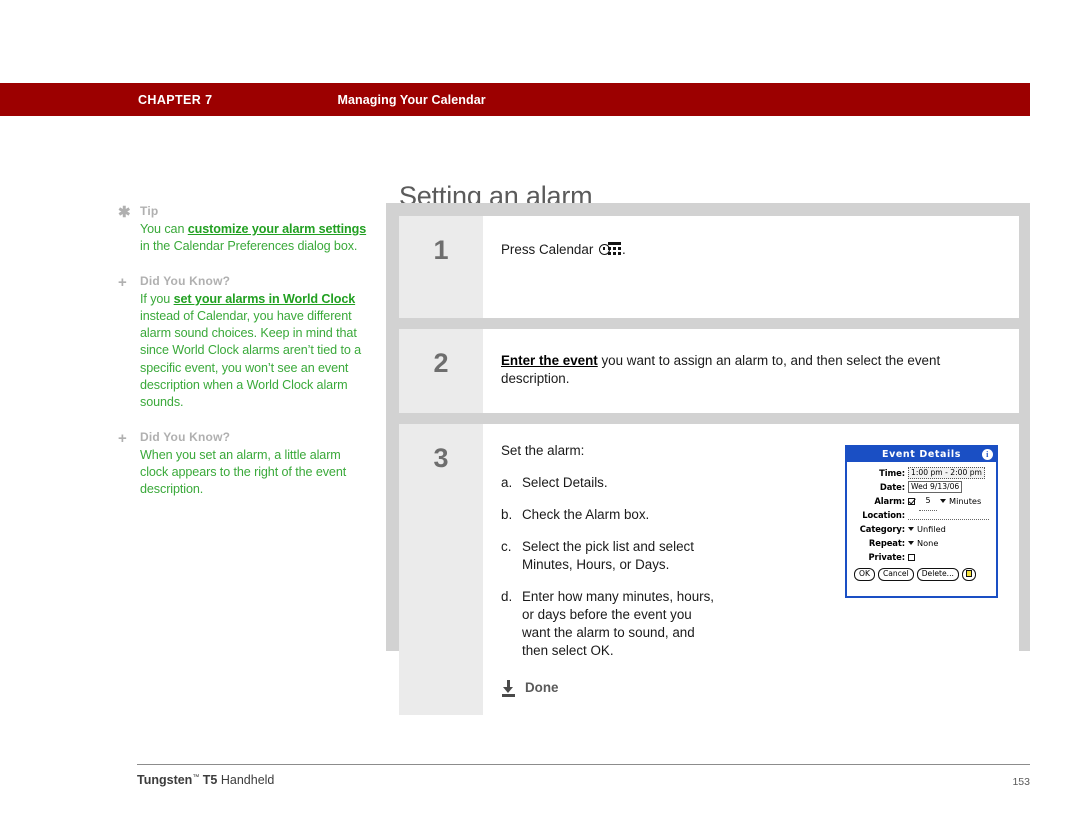 This screenshot has width=1080, height=834. Describe the element at coordinates (549, 249) in the screenshot. I see `step-text: Press Calendar` at that location.